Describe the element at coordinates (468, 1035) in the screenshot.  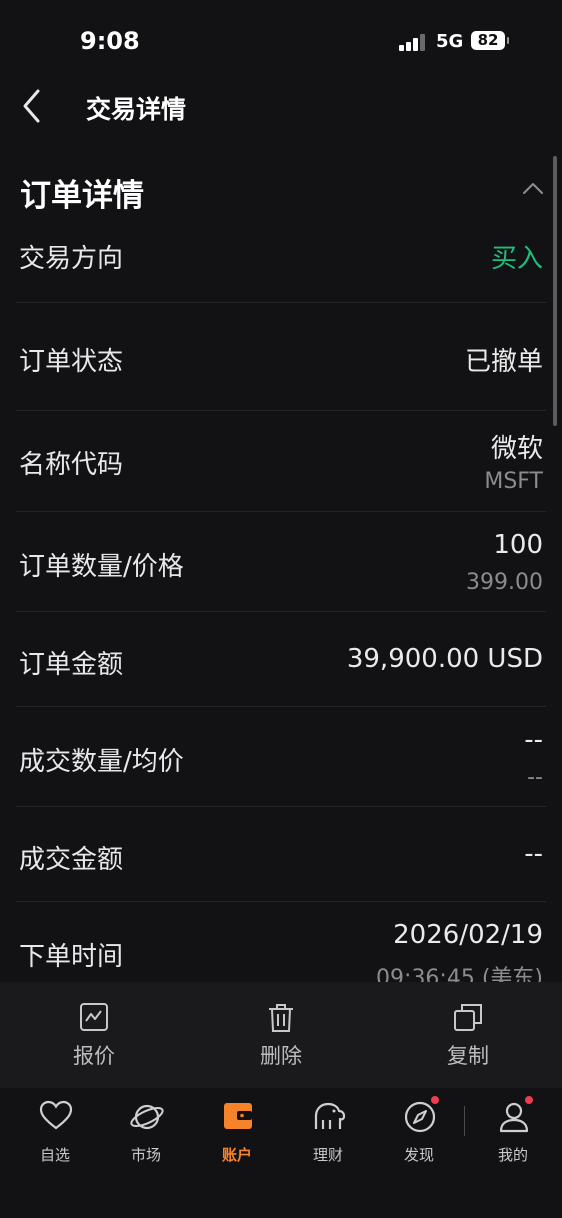
I see `copy-button: 复制` at that location.